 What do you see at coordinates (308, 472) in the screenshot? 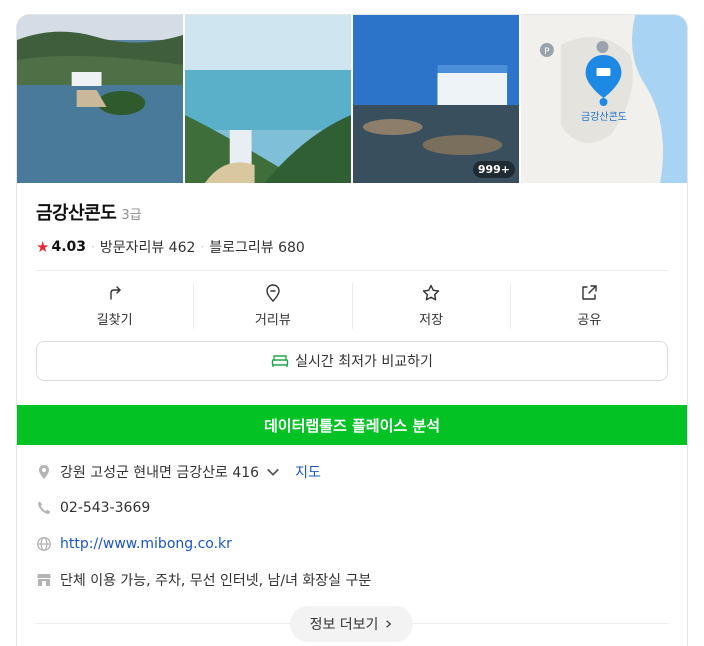
I see `map-link: 지도` at bounding box center [308, 472].